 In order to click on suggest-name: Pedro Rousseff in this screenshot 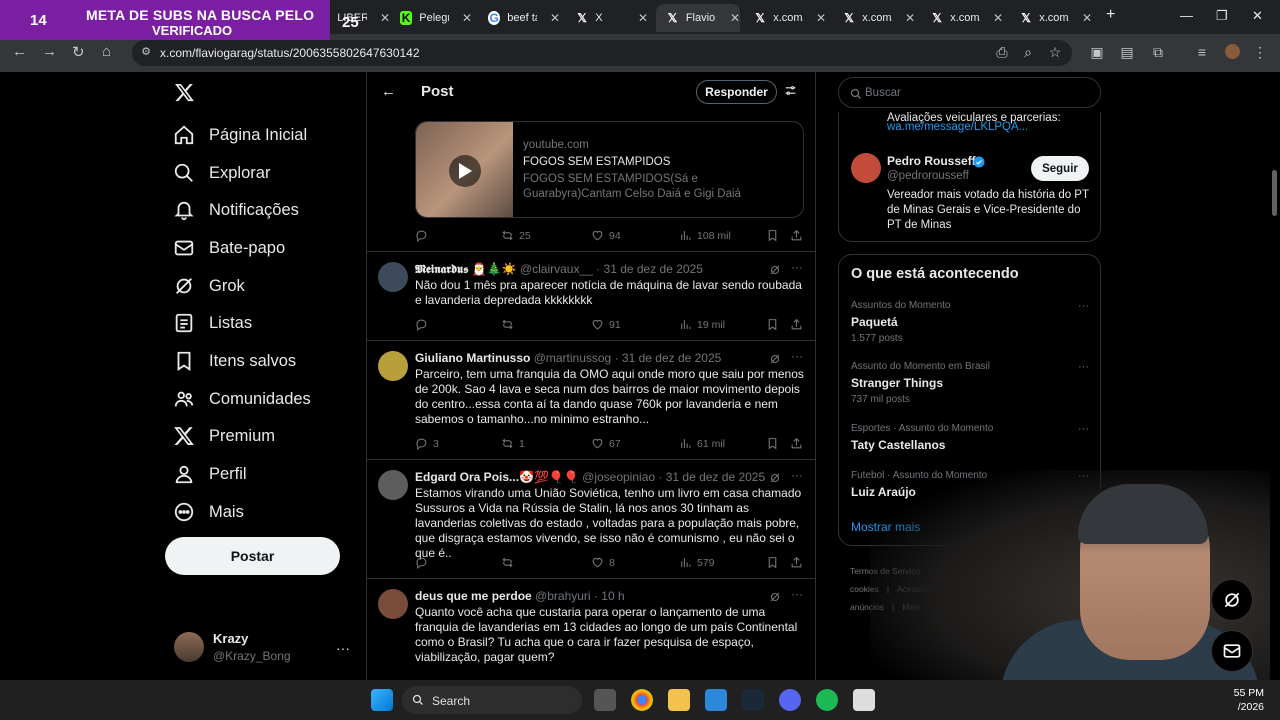, I will do `click(931, 161)`.